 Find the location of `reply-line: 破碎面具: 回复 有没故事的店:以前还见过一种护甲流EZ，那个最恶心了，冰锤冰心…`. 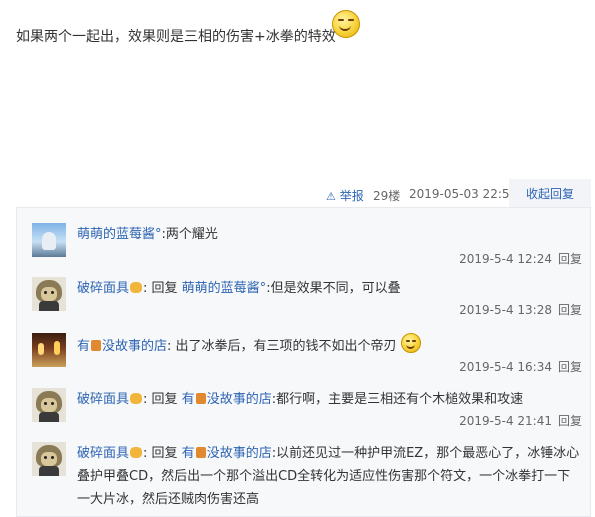

reply-line: 破碎面具: 回复 有没故事的店:以前还见过一种护甲流EZ，那个最恶心了，冰锤冰心… is located at coordinates (328, 476).